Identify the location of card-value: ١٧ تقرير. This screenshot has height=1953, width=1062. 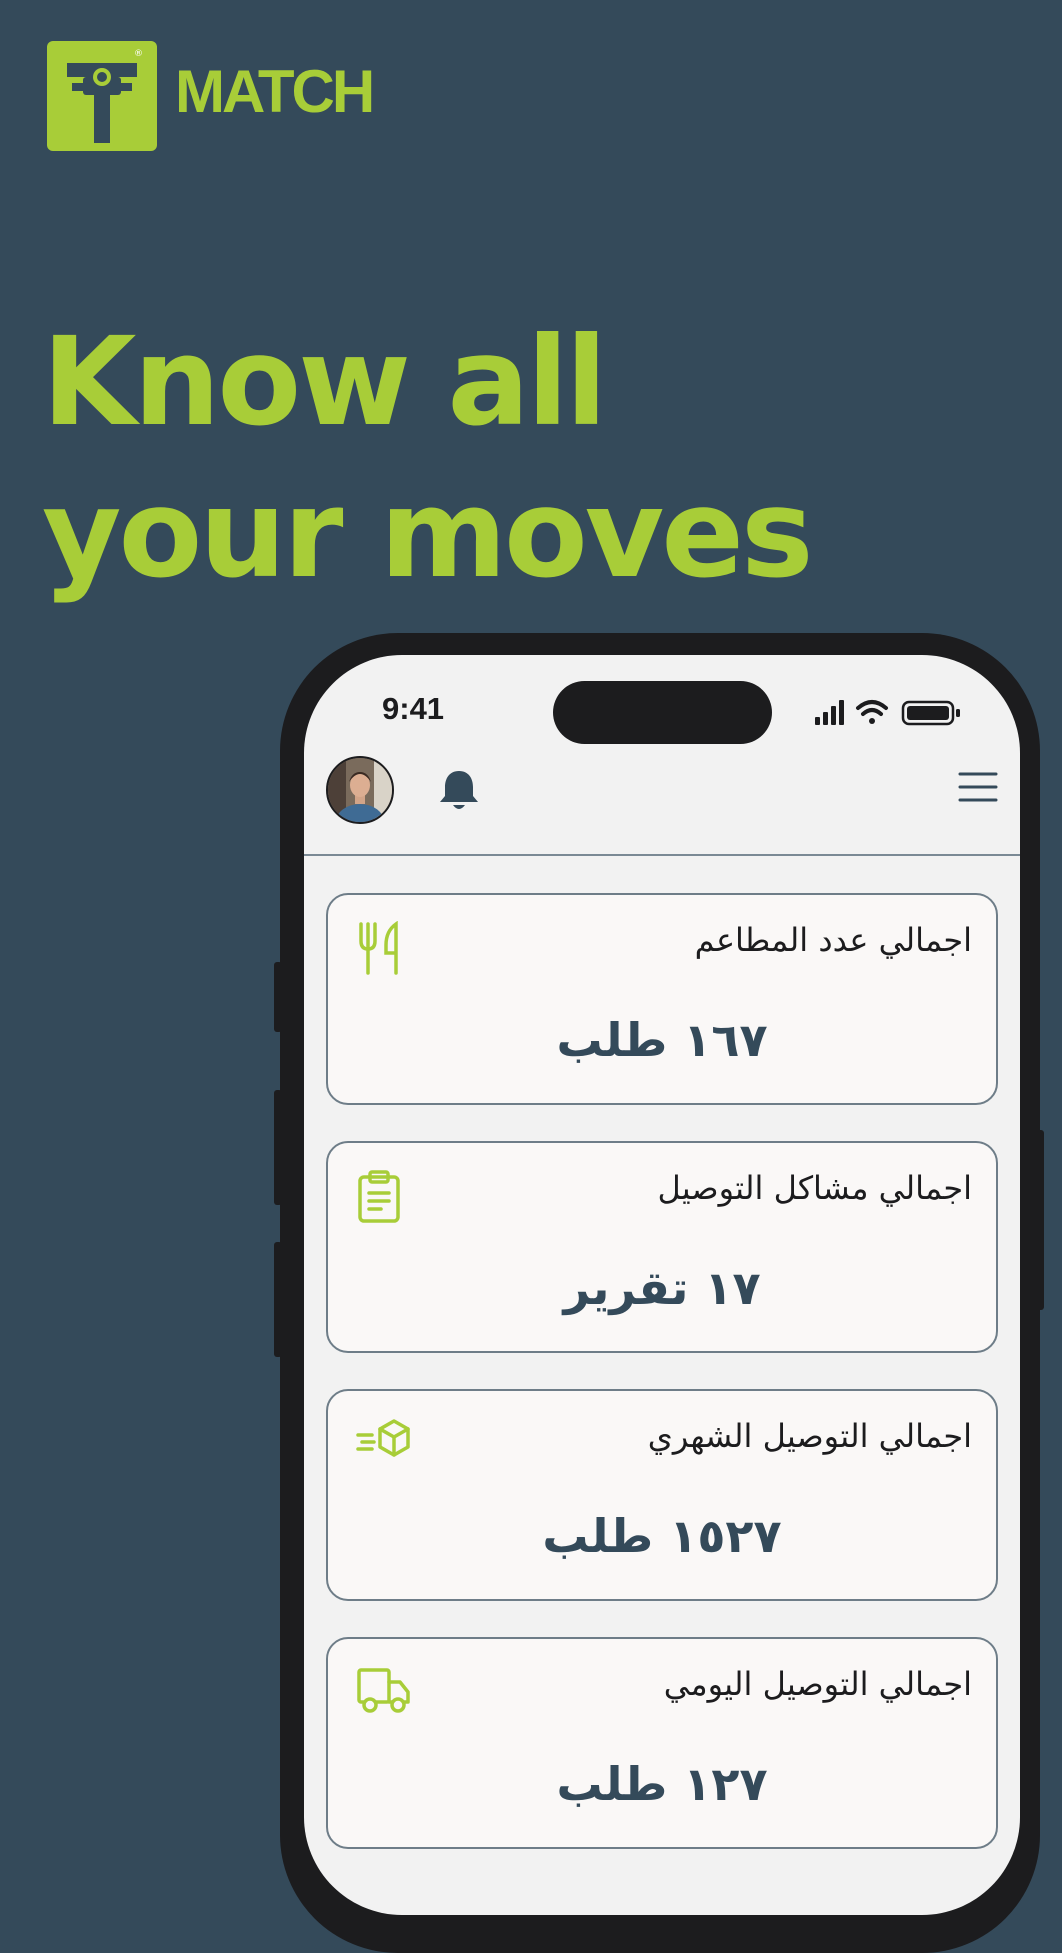
(662, 1288).